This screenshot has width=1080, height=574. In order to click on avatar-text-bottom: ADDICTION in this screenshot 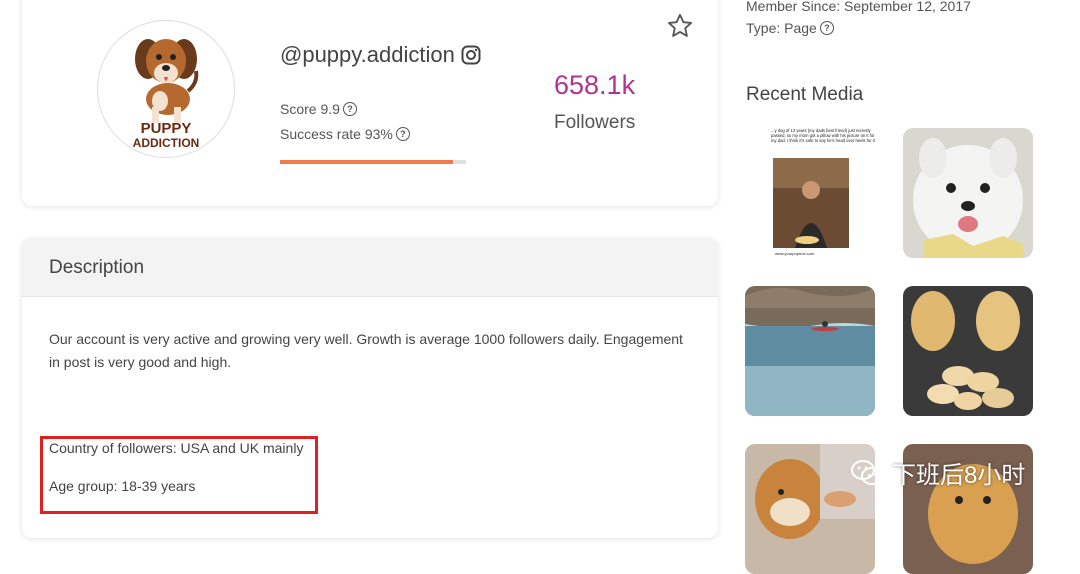, I will do `click(166, 143)`.